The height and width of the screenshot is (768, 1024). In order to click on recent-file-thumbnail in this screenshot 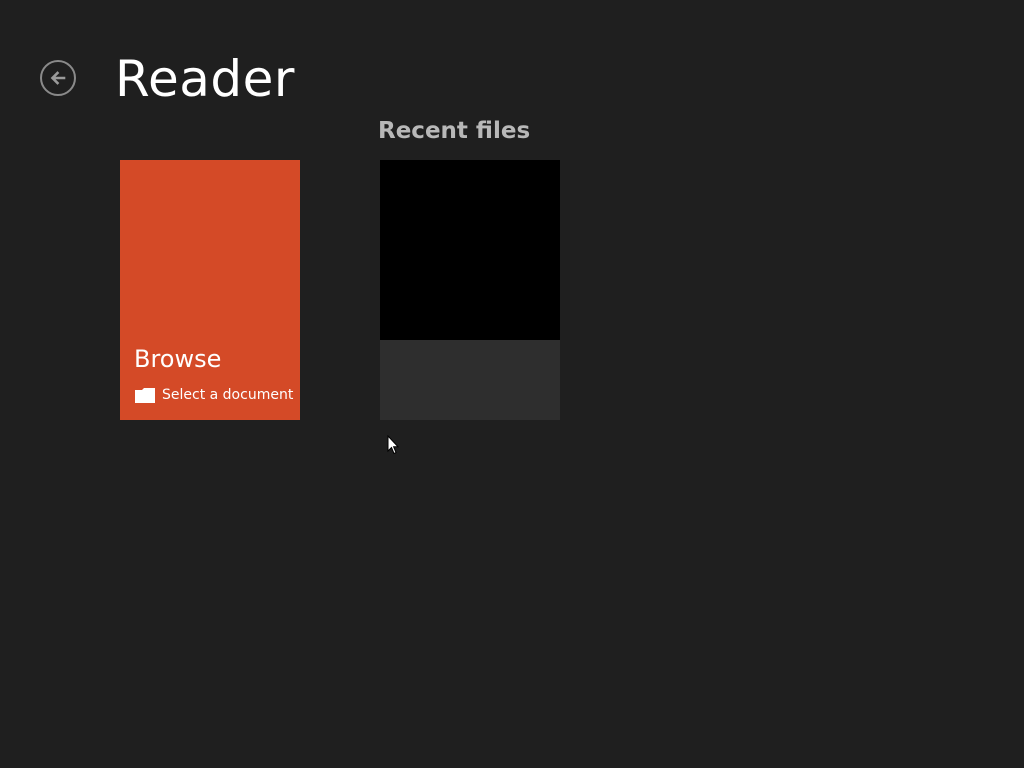, I will do `click(470, 250)`.